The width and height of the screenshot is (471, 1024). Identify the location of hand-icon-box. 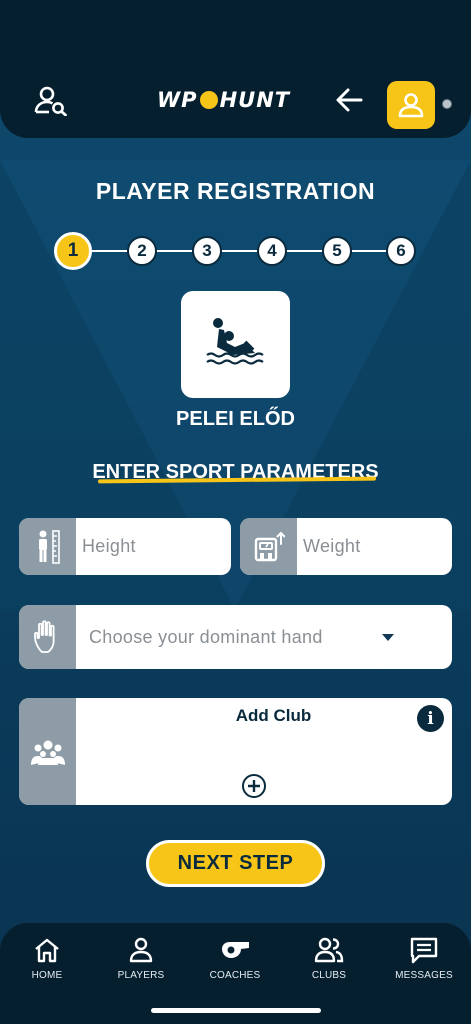
(47, 637).